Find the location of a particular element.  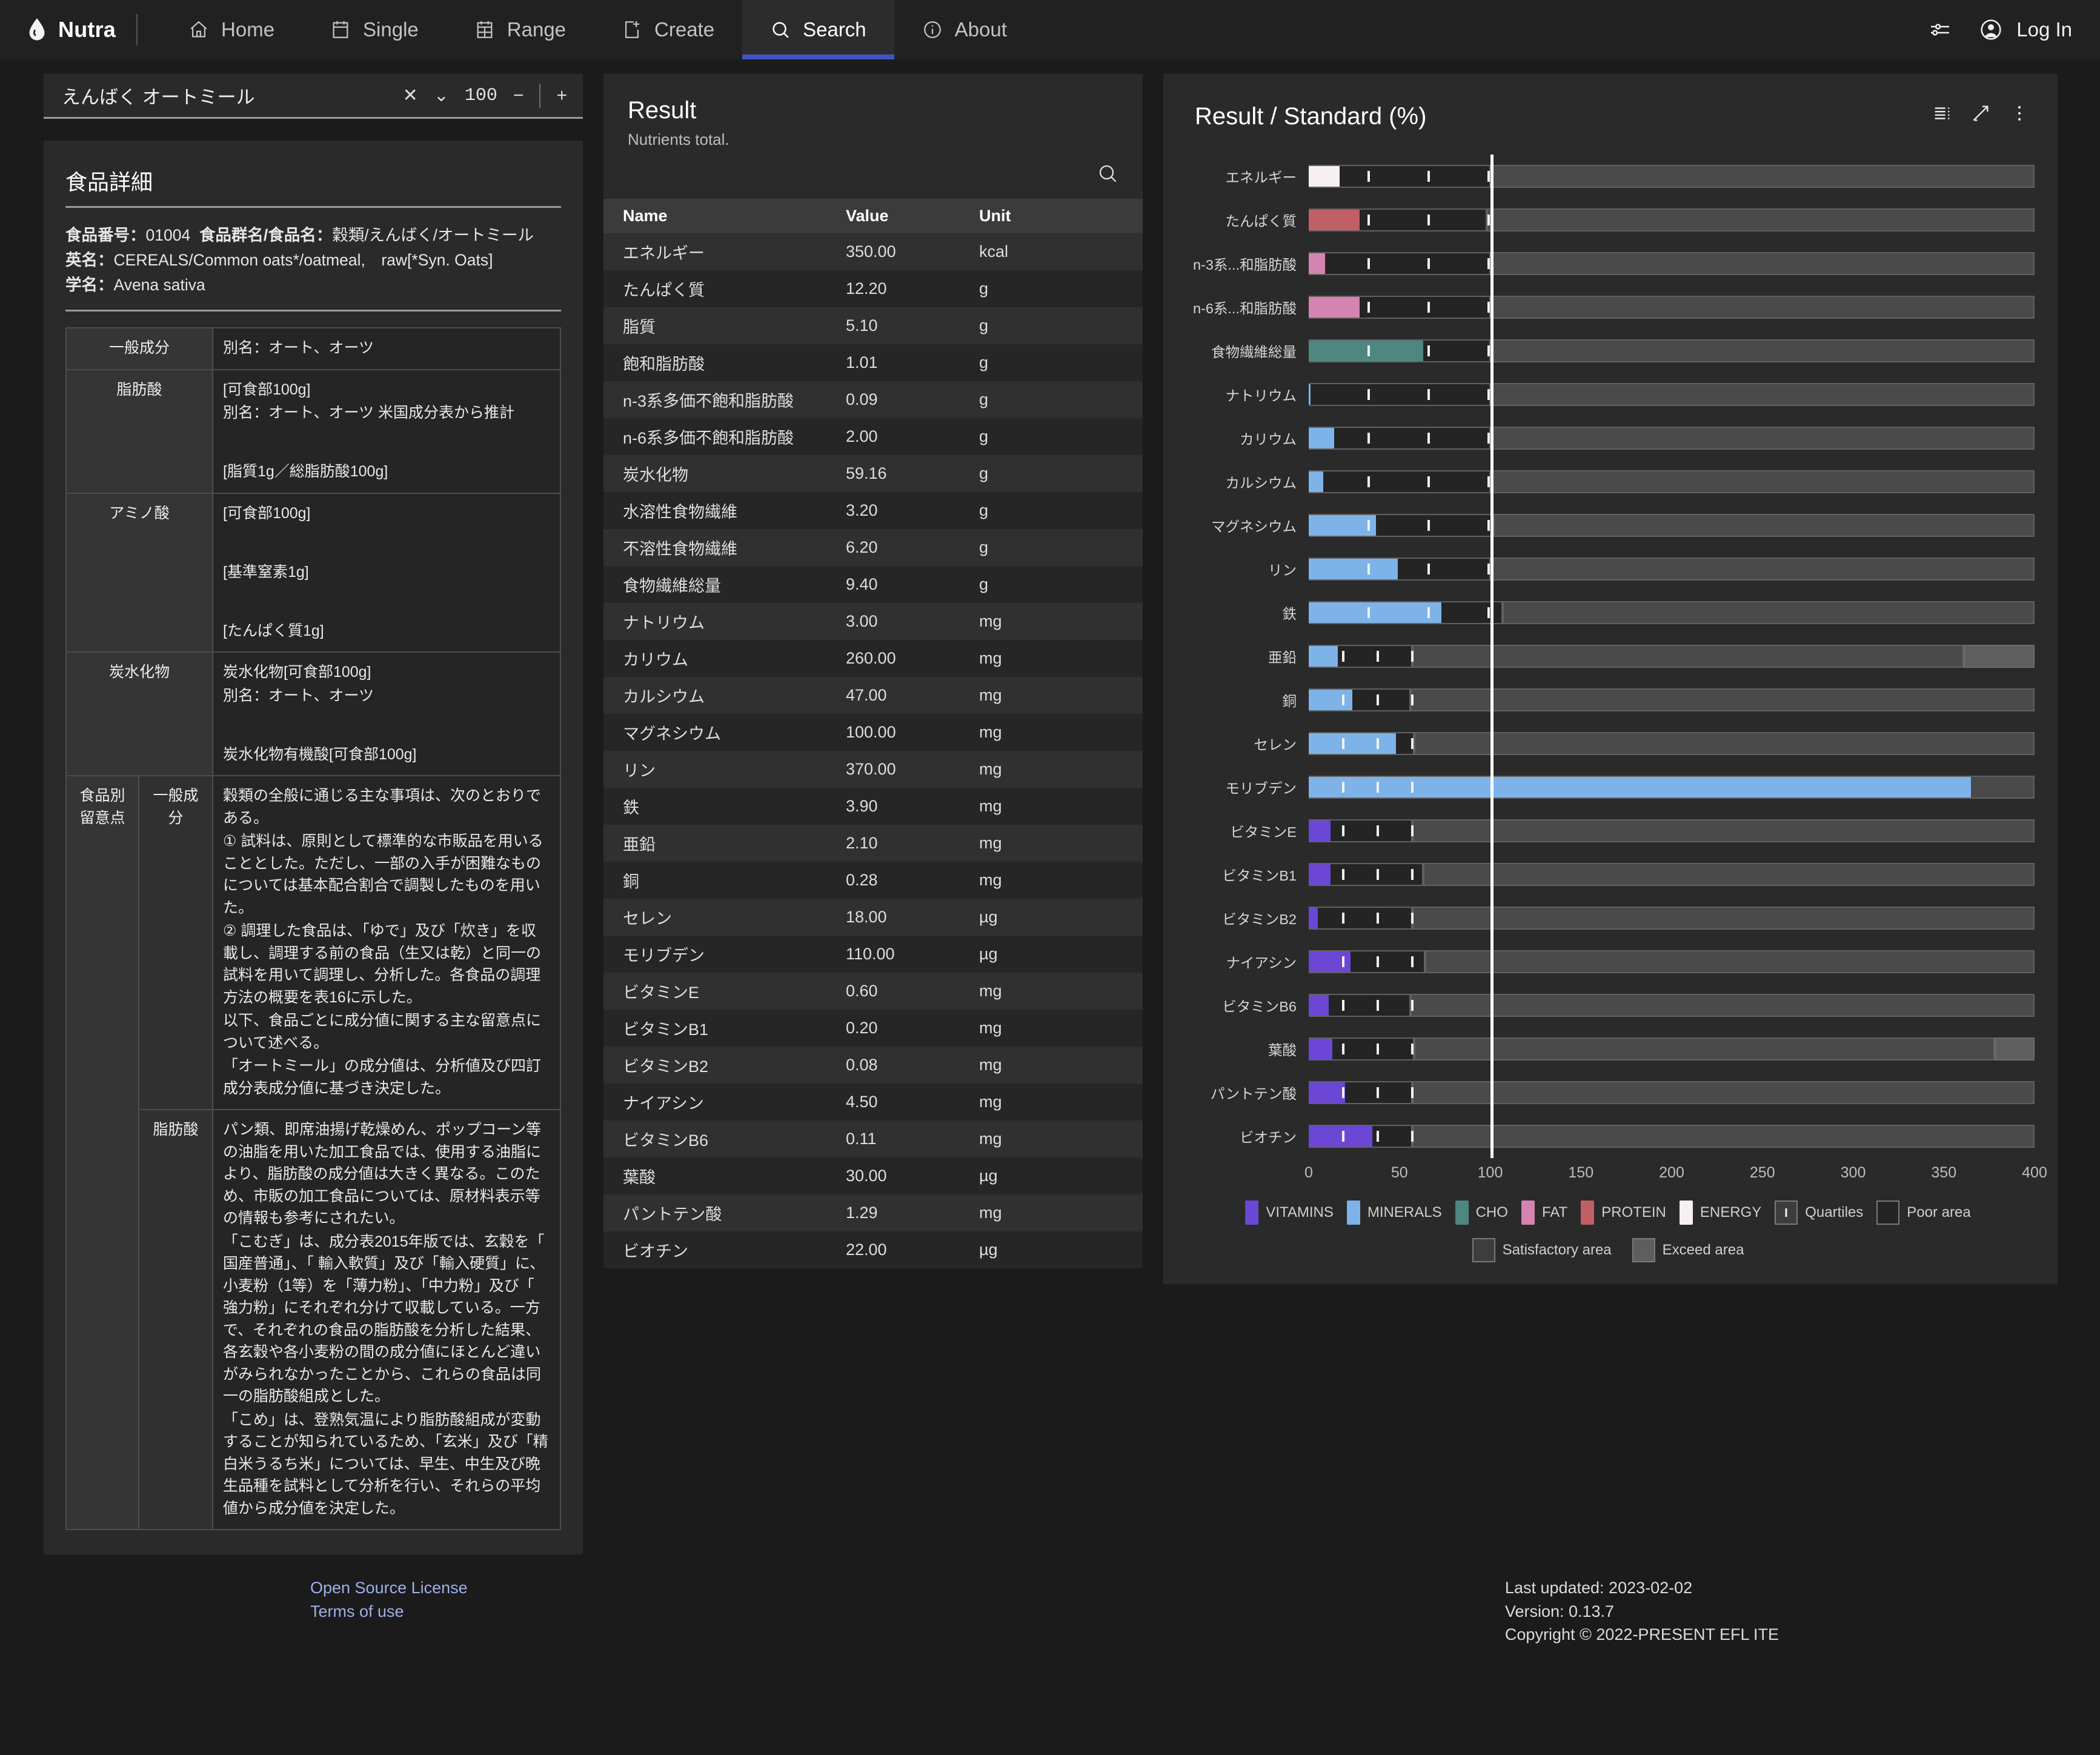

quantity-increment-button: + is located at coordinates (561, 95).